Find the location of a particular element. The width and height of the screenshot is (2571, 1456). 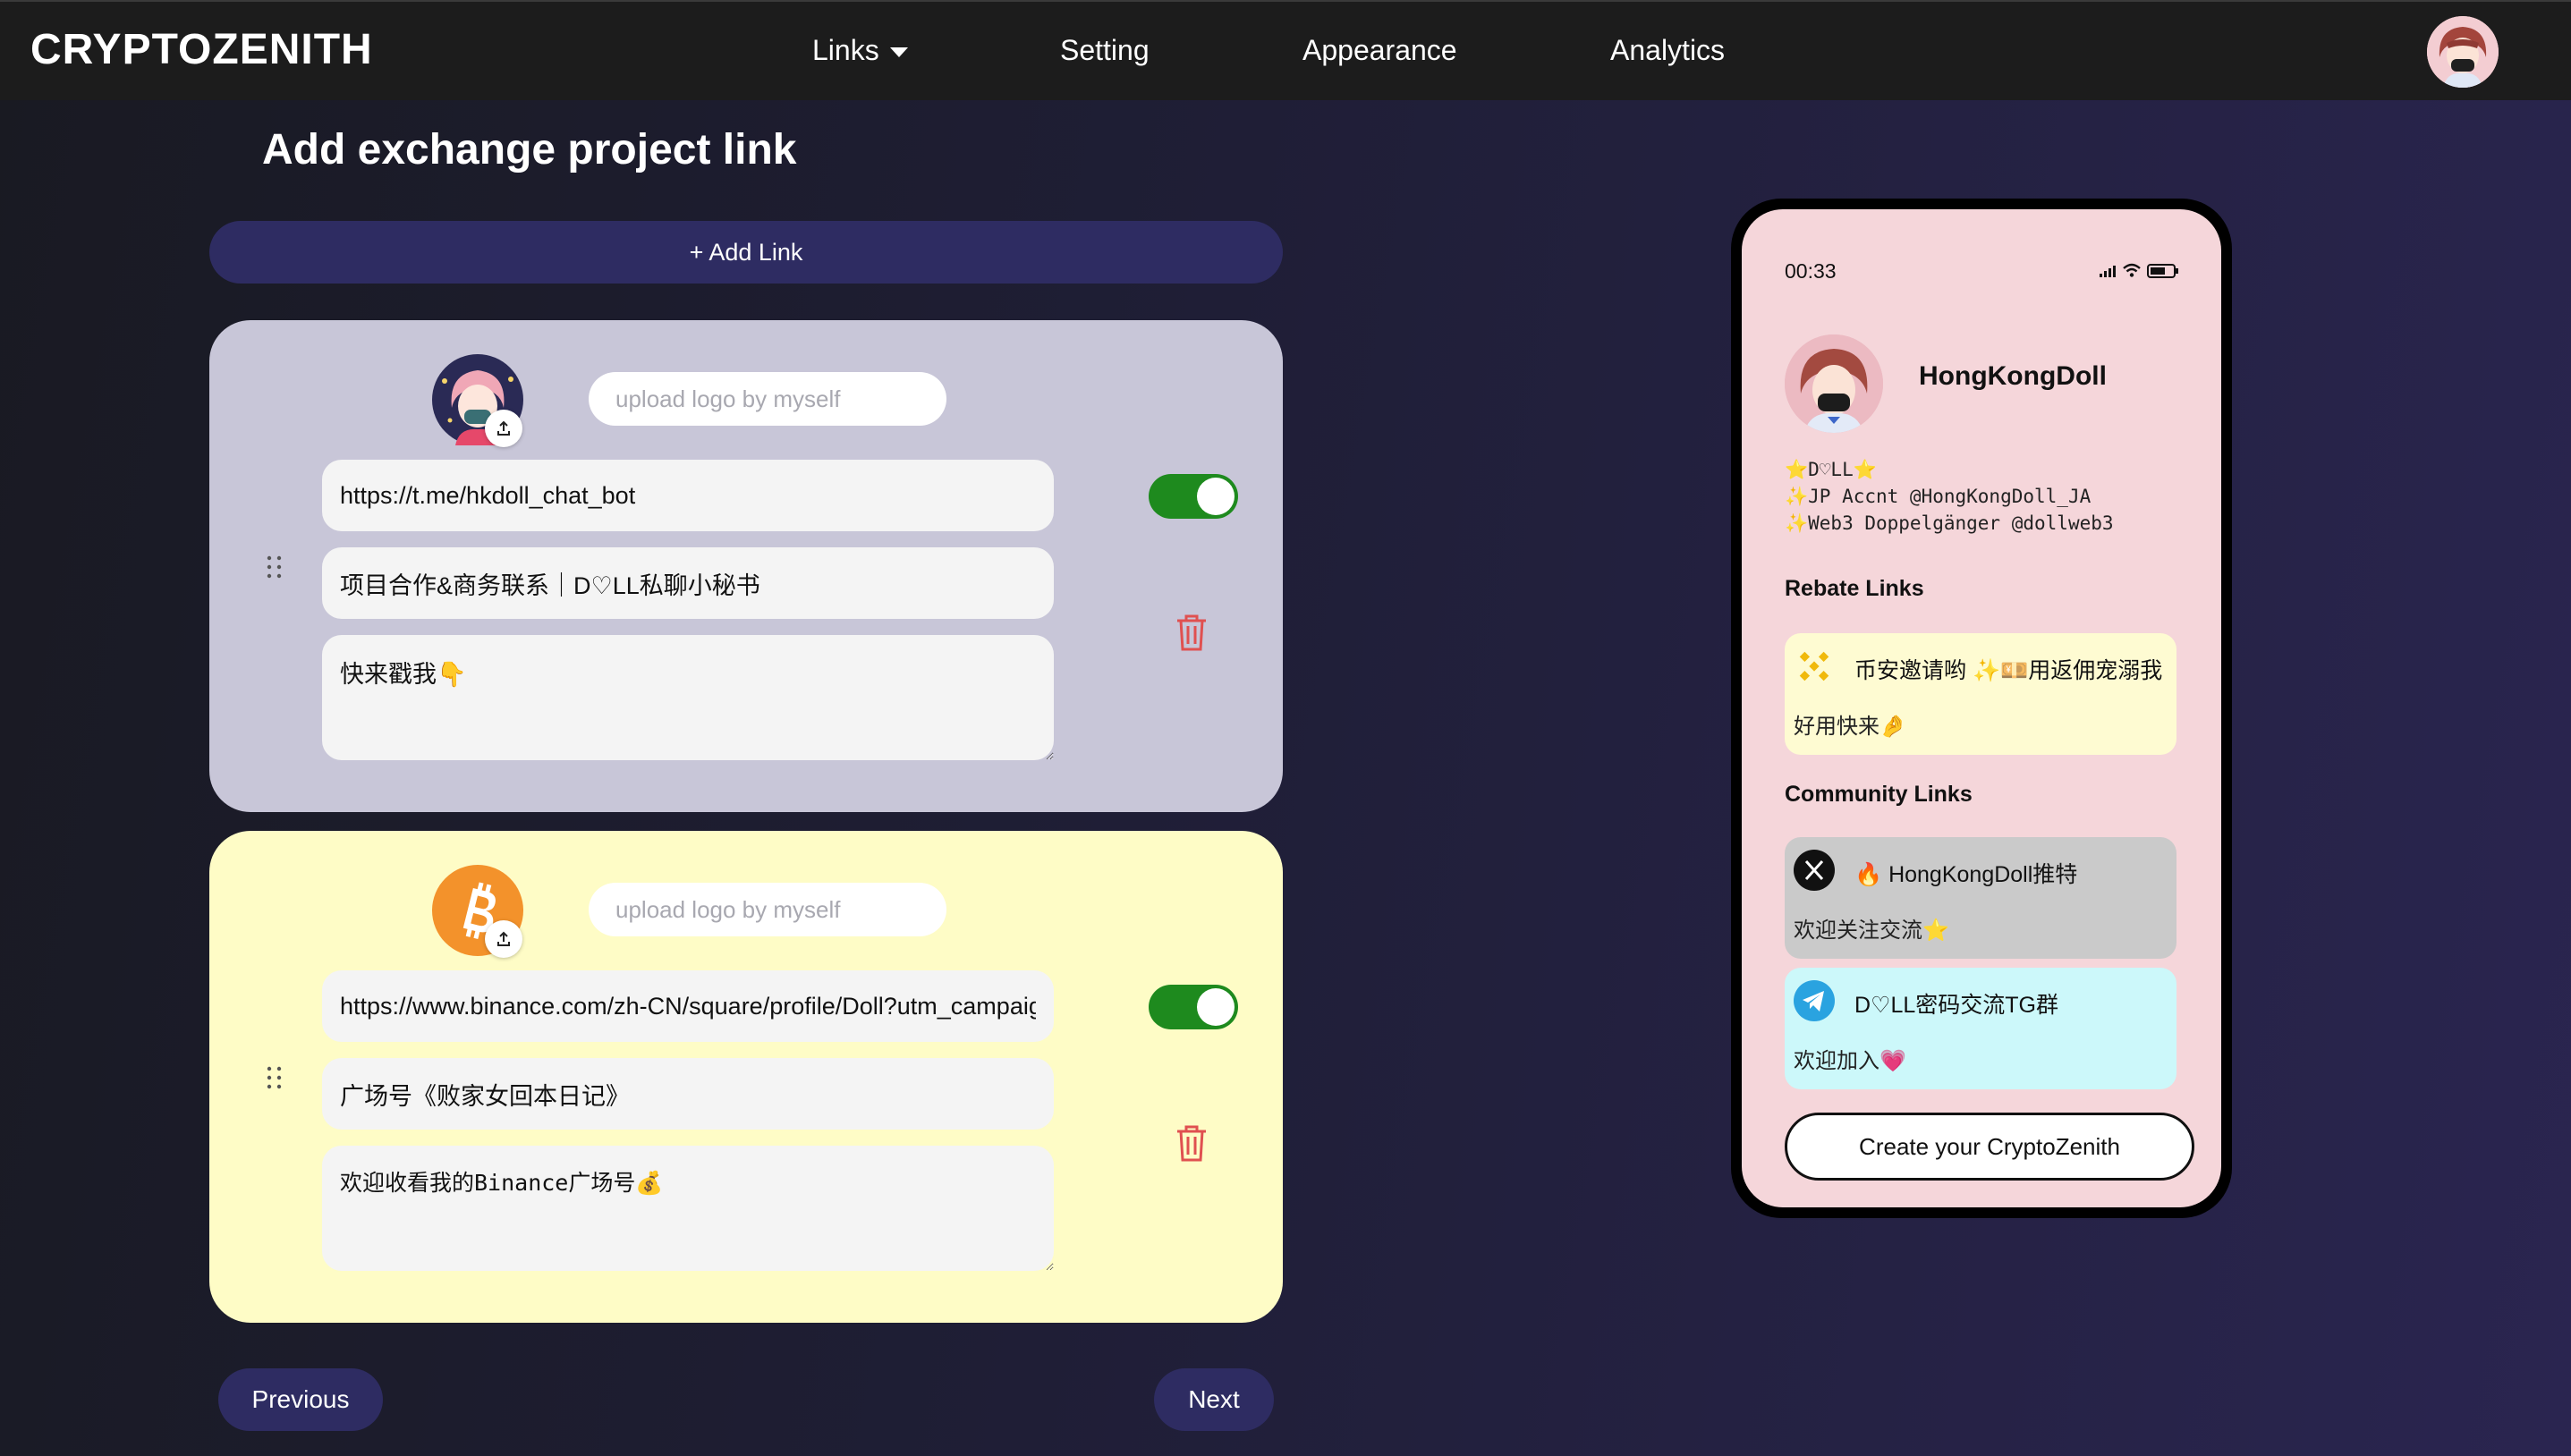

user-avatar is located at coordinates (2463, 52).